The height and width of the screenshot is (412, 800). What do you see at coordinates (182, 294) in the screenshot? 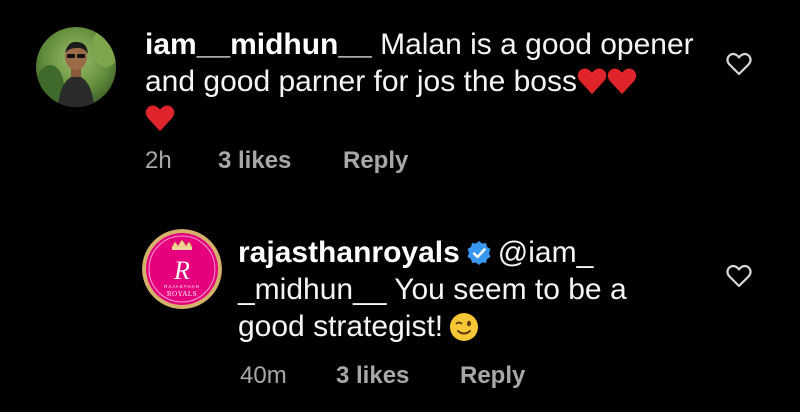
I see `svg-text: ROYALS` at bounding box center [182, 294].